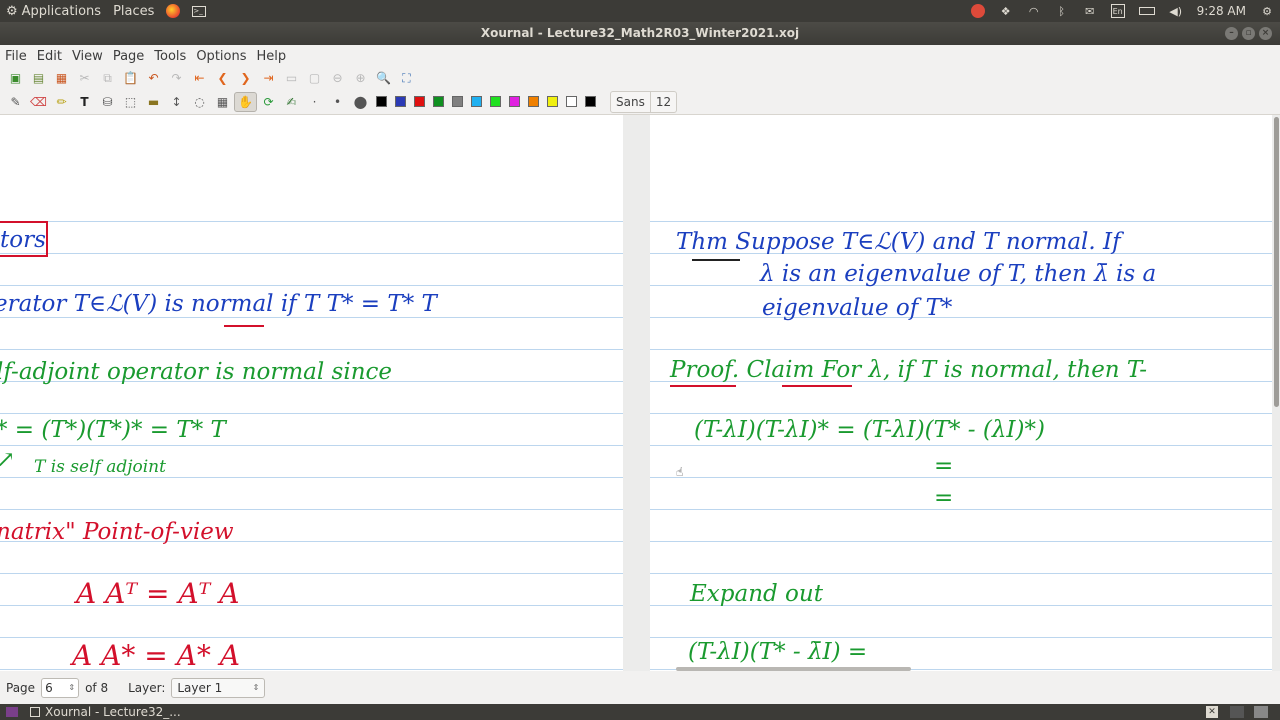 The height and width of the screenshot is (720, 1280). I want to click on main-toolbar: ▣ ▤ ▦ ✂ ⧉ 📋 ↶ ↷ ⇤ ❮ ❯ ⇥ ▭ ▢ ⊖ ⊕ 🔍 ⛶, so click(640, 78).